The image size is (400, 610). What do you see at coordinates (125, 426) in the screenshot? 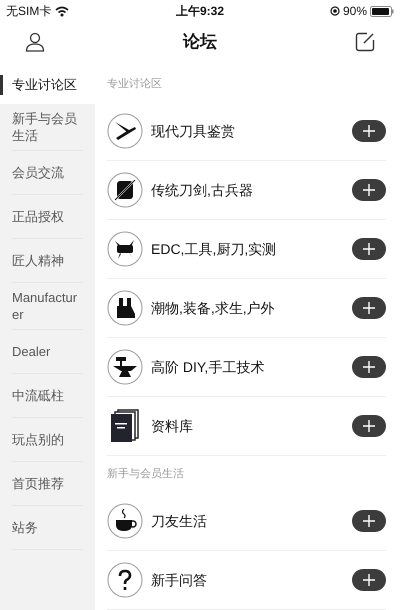
I see `books-icon` at bounding box center [125, 426].